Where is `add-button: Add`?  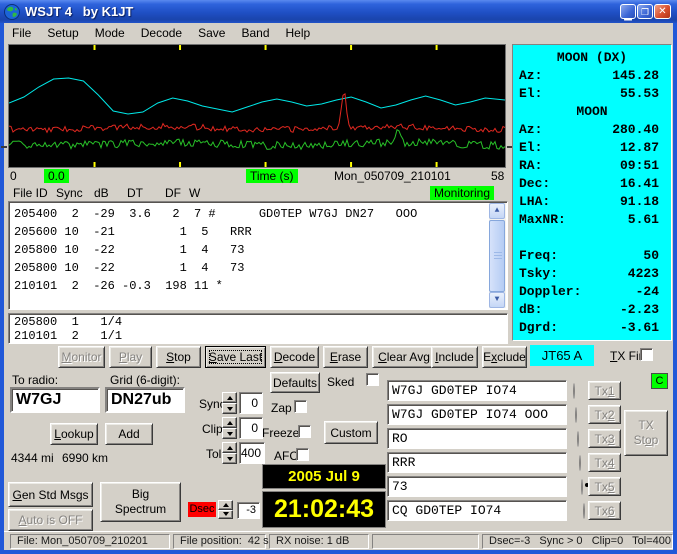
add-button: Add is located at coordinates (129, 434).